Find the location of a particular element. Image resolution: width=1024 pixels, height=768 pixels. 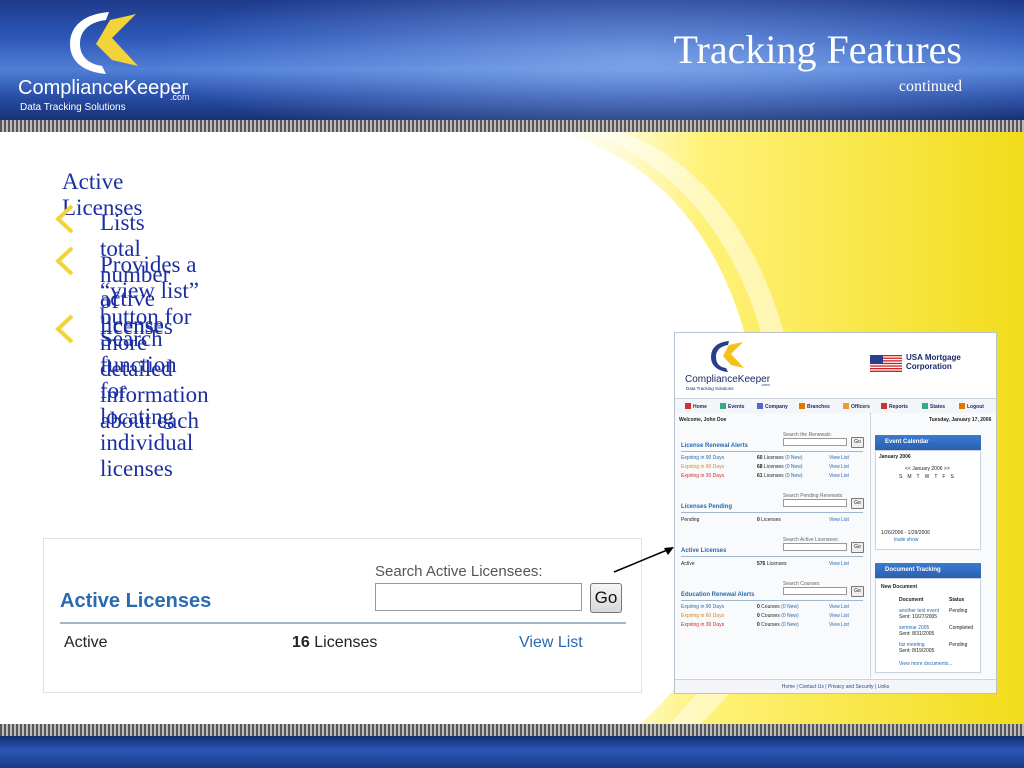

nav-reports: Reports is located at coordinates (894, 406).